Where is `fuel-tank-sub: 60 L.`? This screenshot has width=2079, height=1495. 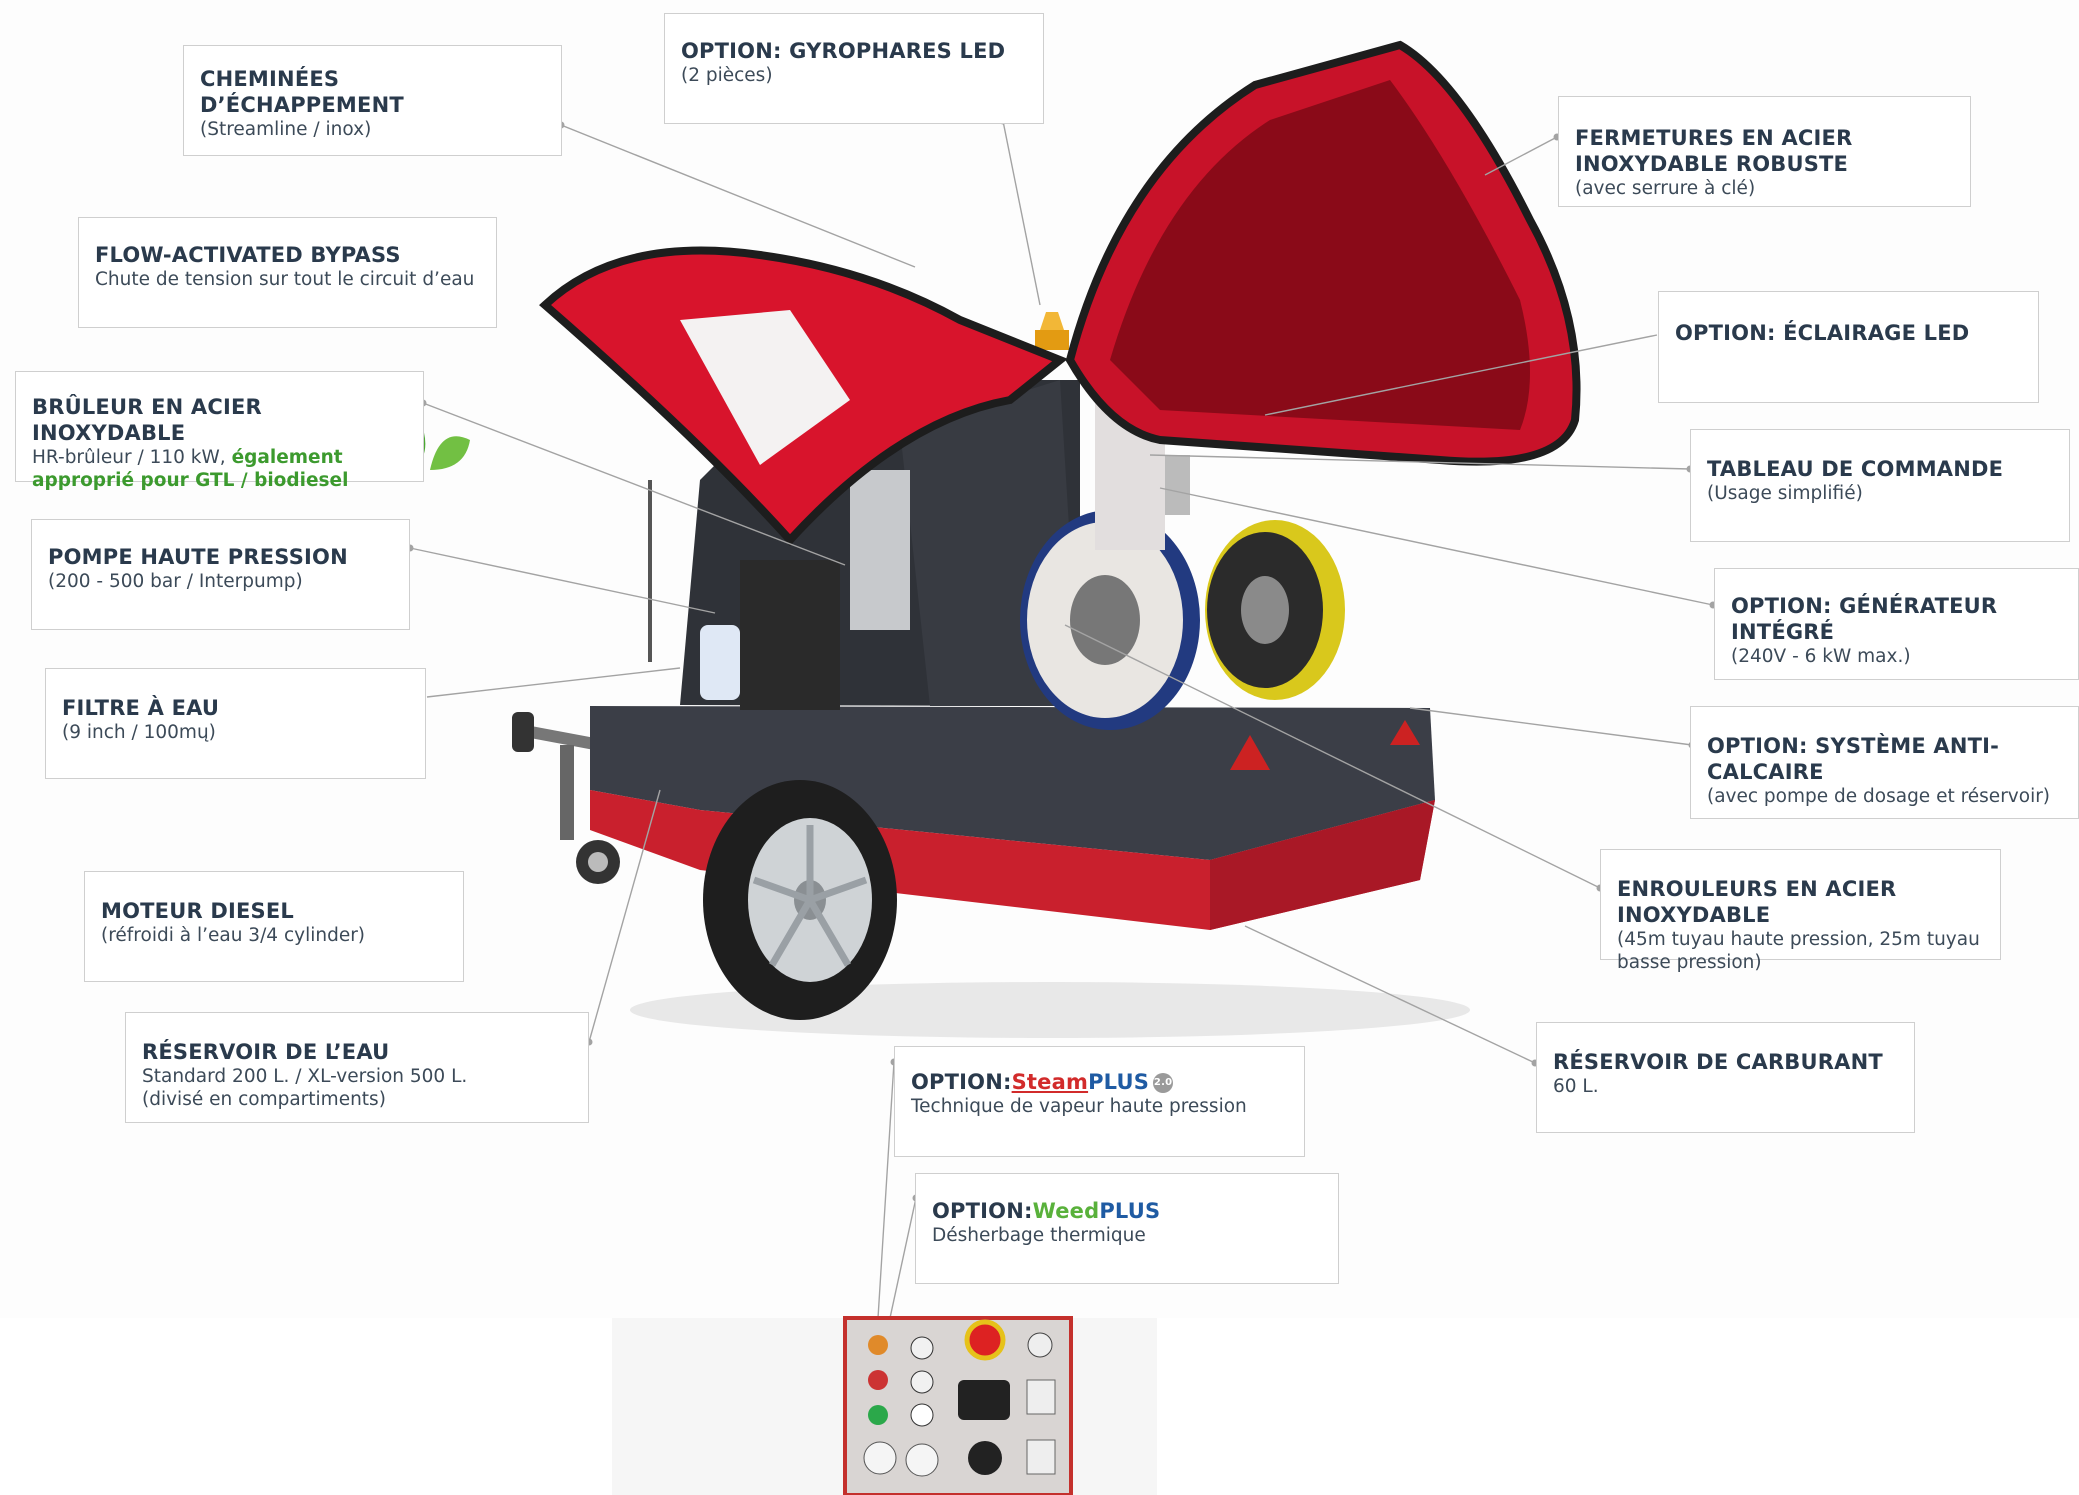
fuel-tank-sub: 60 L. is located at coordinates (1576, 1086).